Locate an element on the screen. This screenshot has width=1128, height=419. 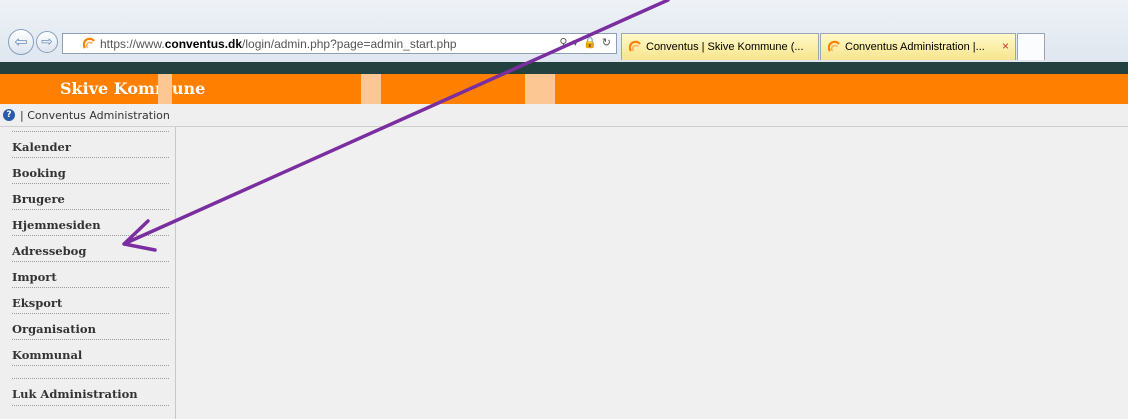
site-header: Skive Kommune is located at coordinates (564, 89).